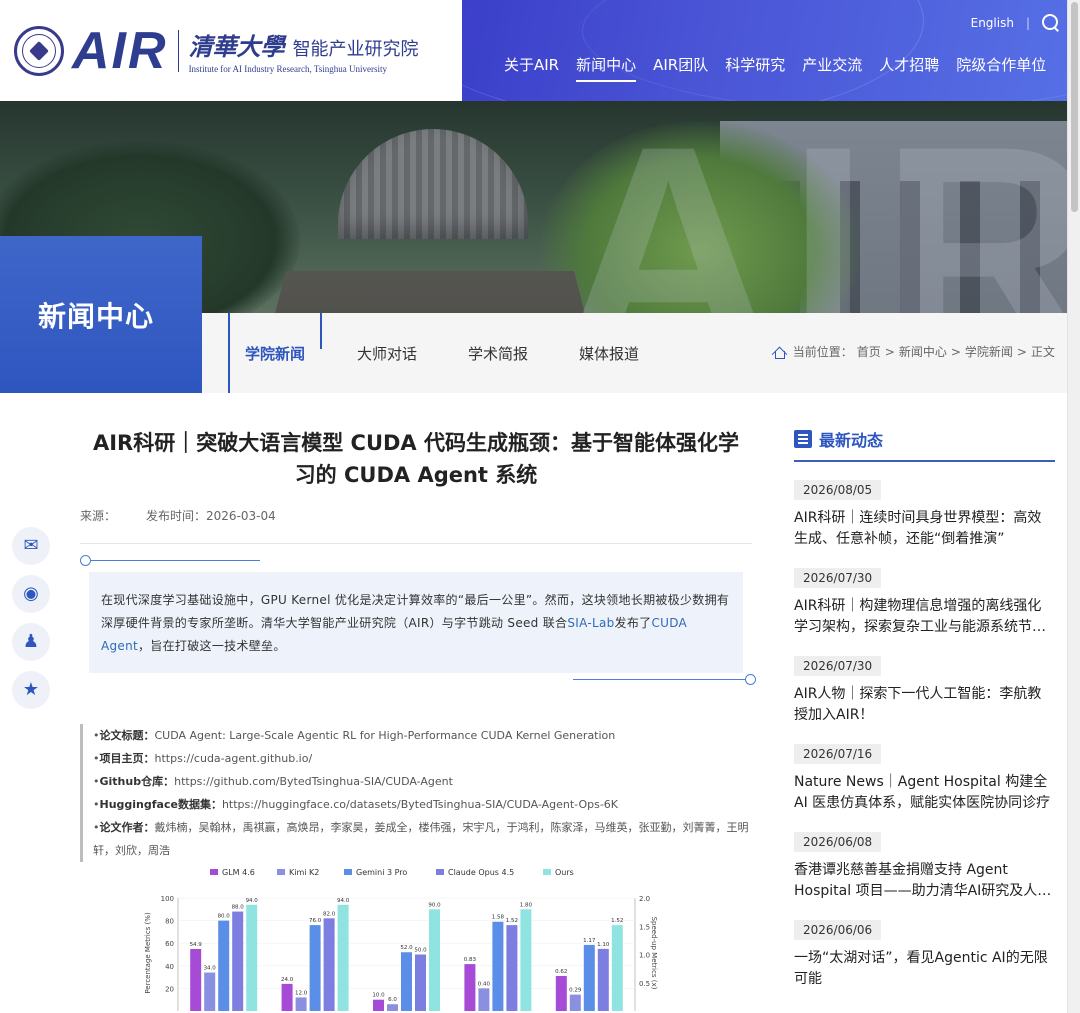 This screenshot has width=1080, height=1013. Describe the element at coordinates (238, 908) in the screenshot. I see `bar-value-label: 88.0` at that location.